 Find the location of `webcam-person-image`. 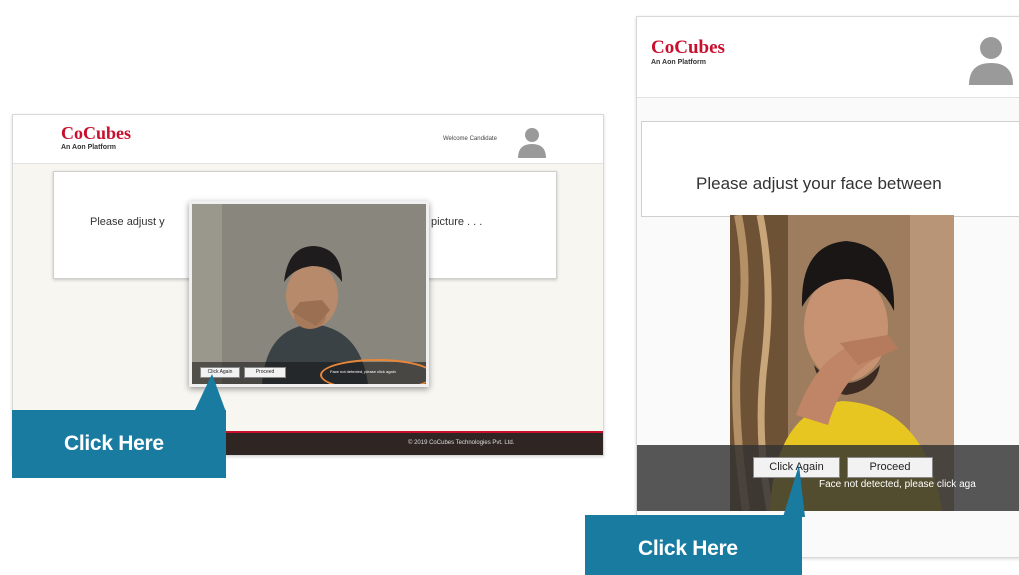

webcam-person-image is located at coordinates (309, 294).